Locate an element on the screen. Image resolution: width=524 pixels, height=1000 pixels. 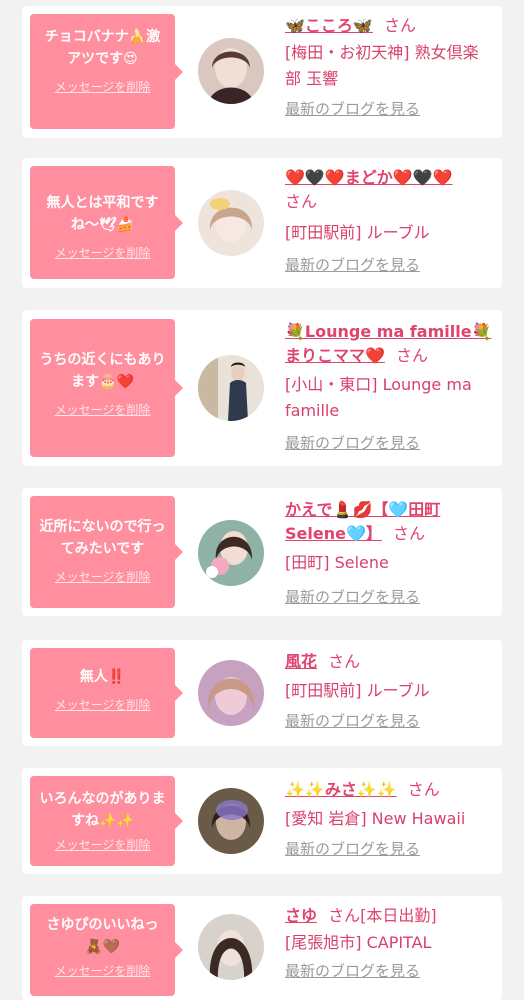
message-bubble: 近所にないので行ってみたいです メッセージを削除 is located at coordinates (106, 552).